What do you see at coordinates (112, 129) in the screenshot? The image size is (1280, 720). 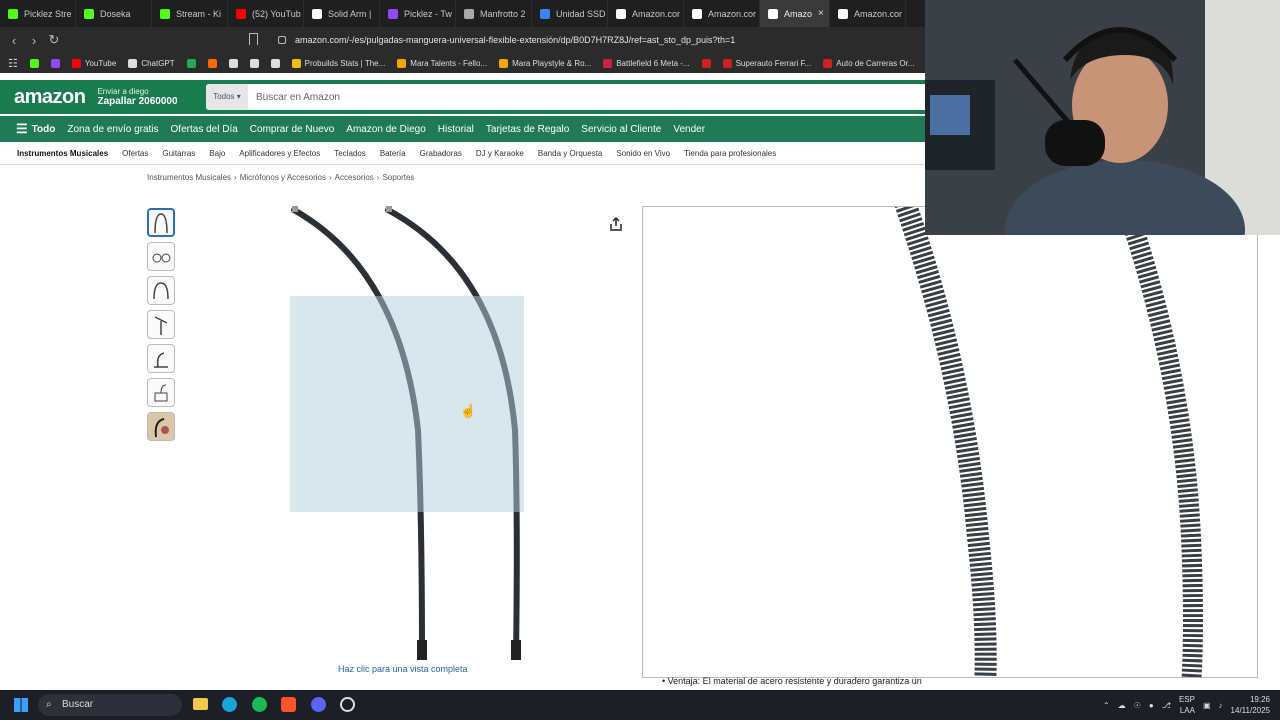 I see `nav-item: Zona de envío gratis` at bounding box center [112, 129].